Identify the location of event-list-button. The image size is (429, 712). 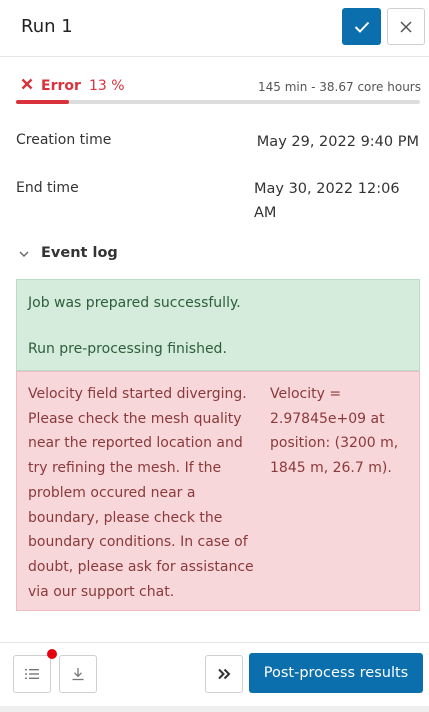
(32, 674).